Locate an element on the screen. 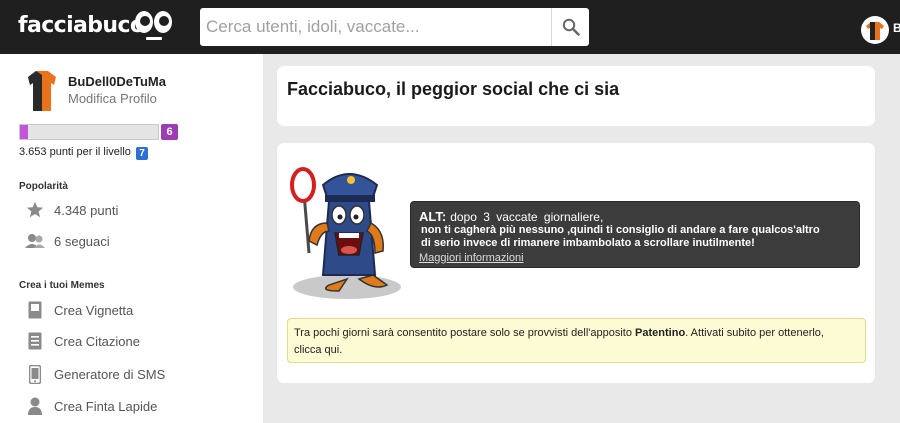  level-progress-fill is located at coordinates (24, 132).